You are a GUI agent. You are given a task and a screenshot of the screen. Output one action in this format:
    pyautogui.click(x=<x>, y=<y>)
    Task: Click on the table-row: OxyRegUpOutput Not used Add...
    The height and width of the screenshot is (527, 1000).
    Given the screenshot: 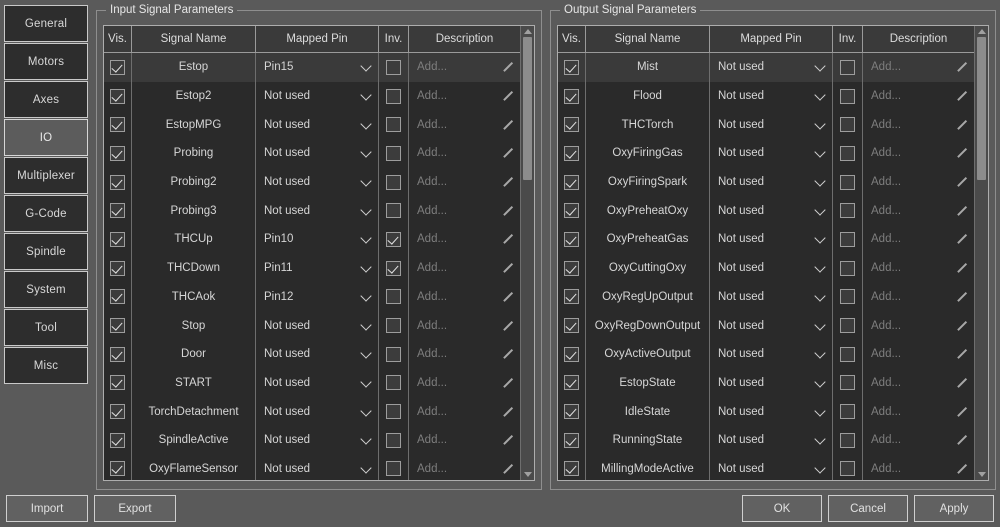 What is the action you would take?
    pyautogui.click(x=766, y=297)
    